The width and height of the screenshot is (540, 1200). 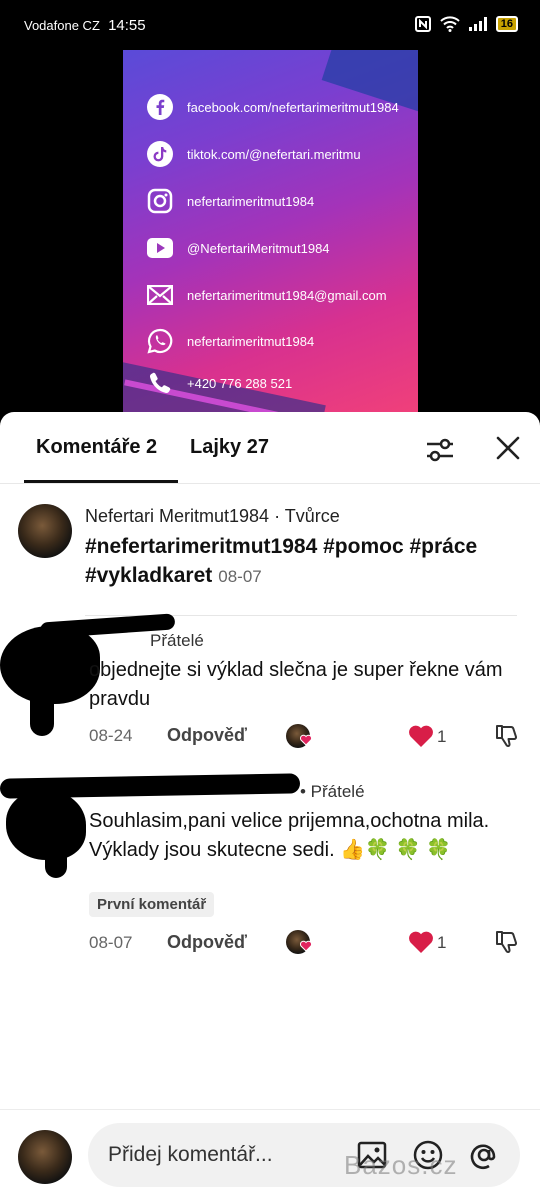 What do you see at coordinates (127, 25) in the screenshot?
I see `clock: 14:55` at bounding box center [127, 25].